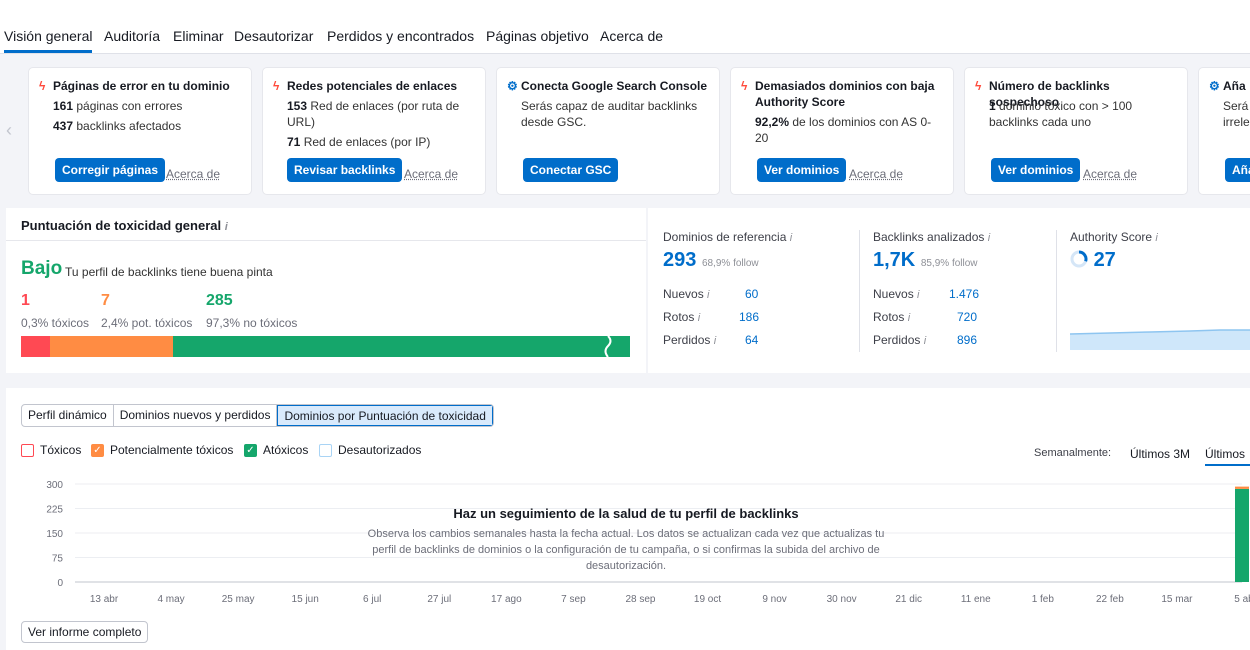 The height and width of the screenshot is (650, 1250). Describe the element at coordinates (711, 317) in the screenshot. I see `ref-domains-row: Rotos i 186` at that location.